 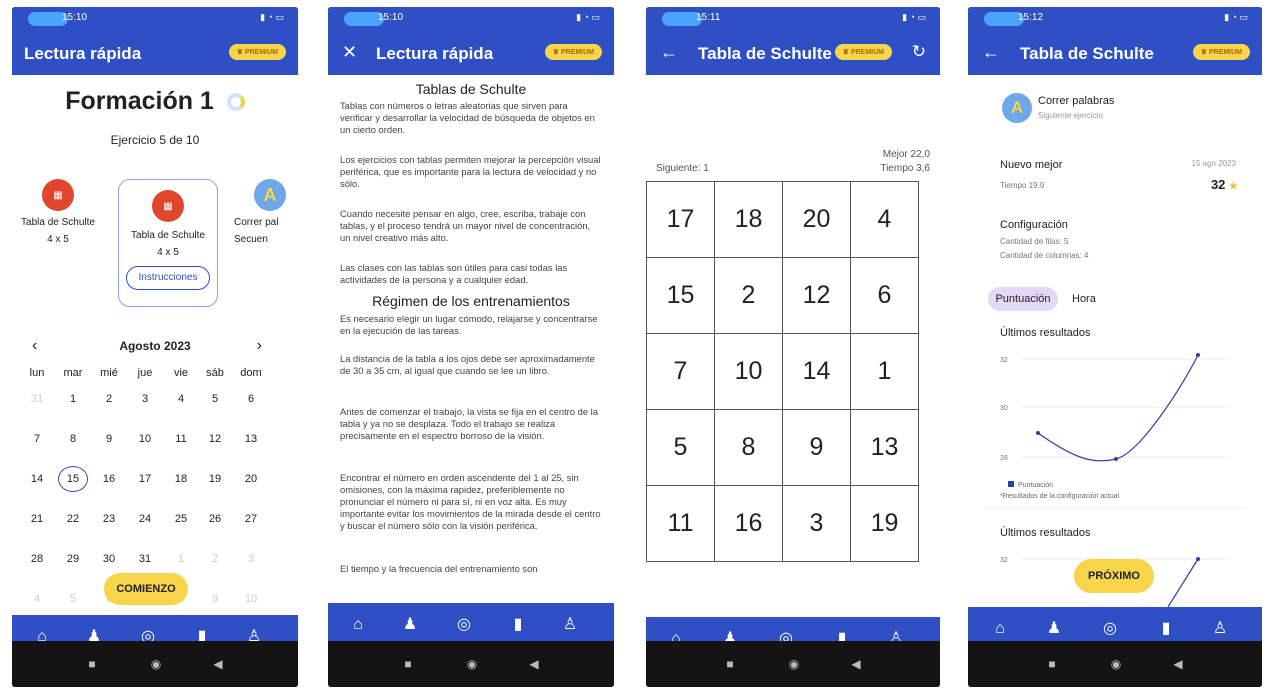 I want to click on grid-cell: 16, so click(x=748, y=523).